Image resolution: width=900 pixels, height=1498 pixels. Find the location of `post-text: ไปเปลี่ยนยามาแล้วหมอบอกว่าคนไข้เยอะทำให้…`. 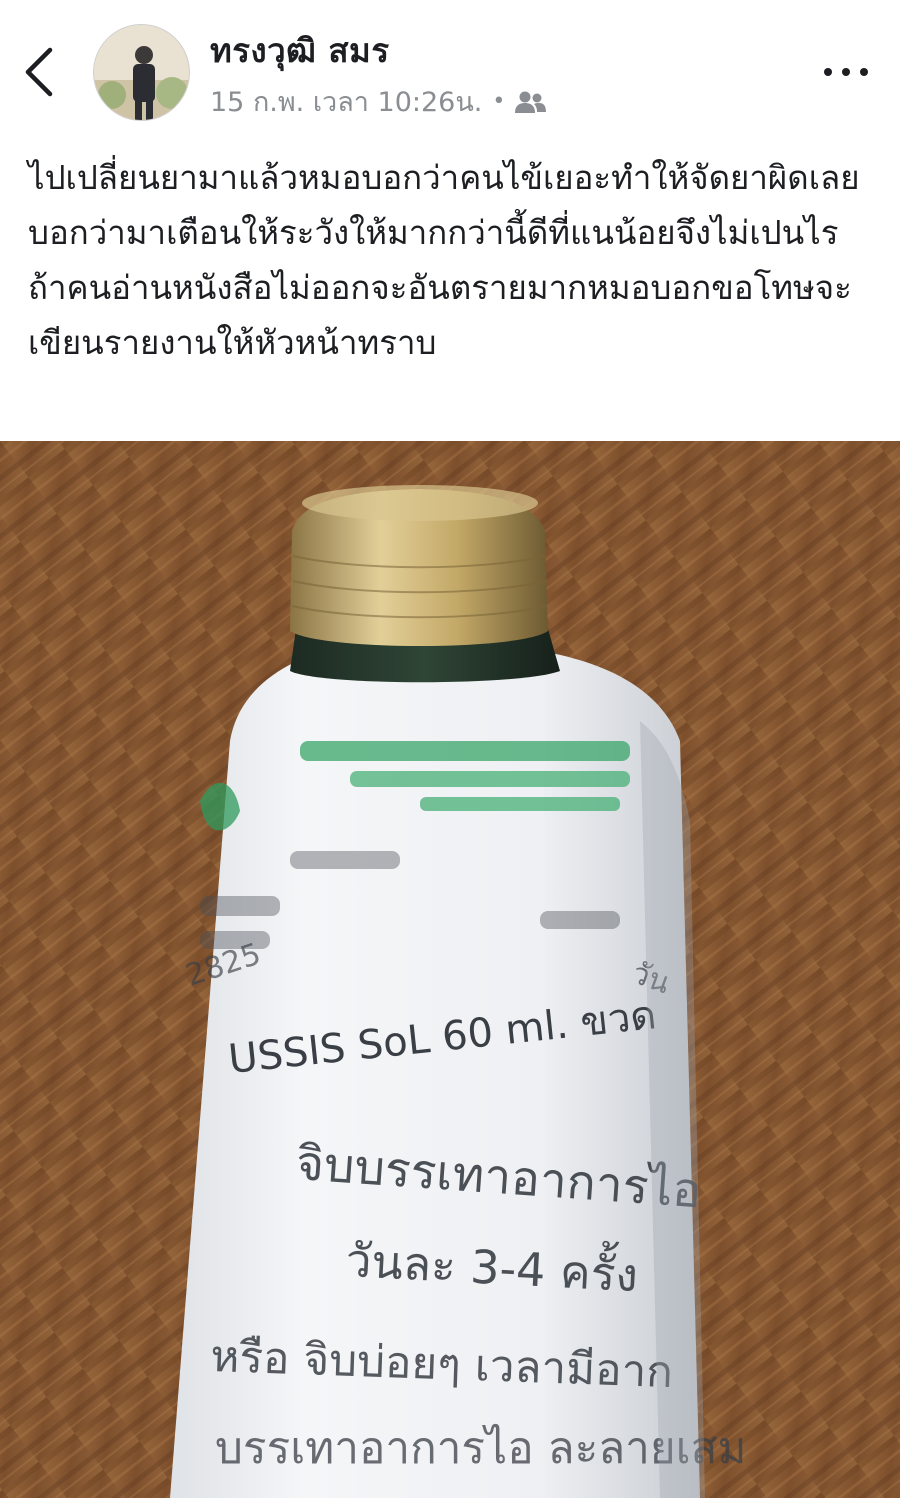

post-text: ไปเปลี่ยนยามาแล้วหมอบอกว่าคนไข้เยอะทำให้… is located at coordinates (444, 260).